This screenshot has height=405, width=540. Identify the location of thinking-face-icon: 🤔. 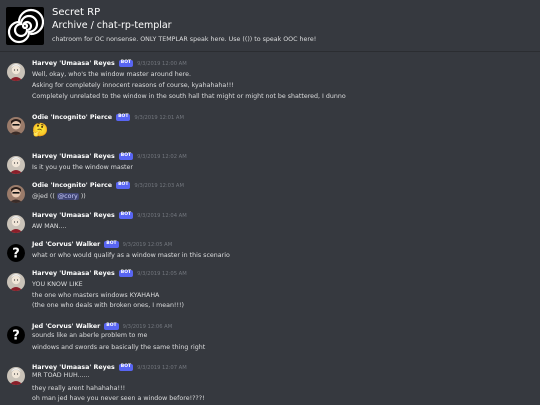
(40, 131).